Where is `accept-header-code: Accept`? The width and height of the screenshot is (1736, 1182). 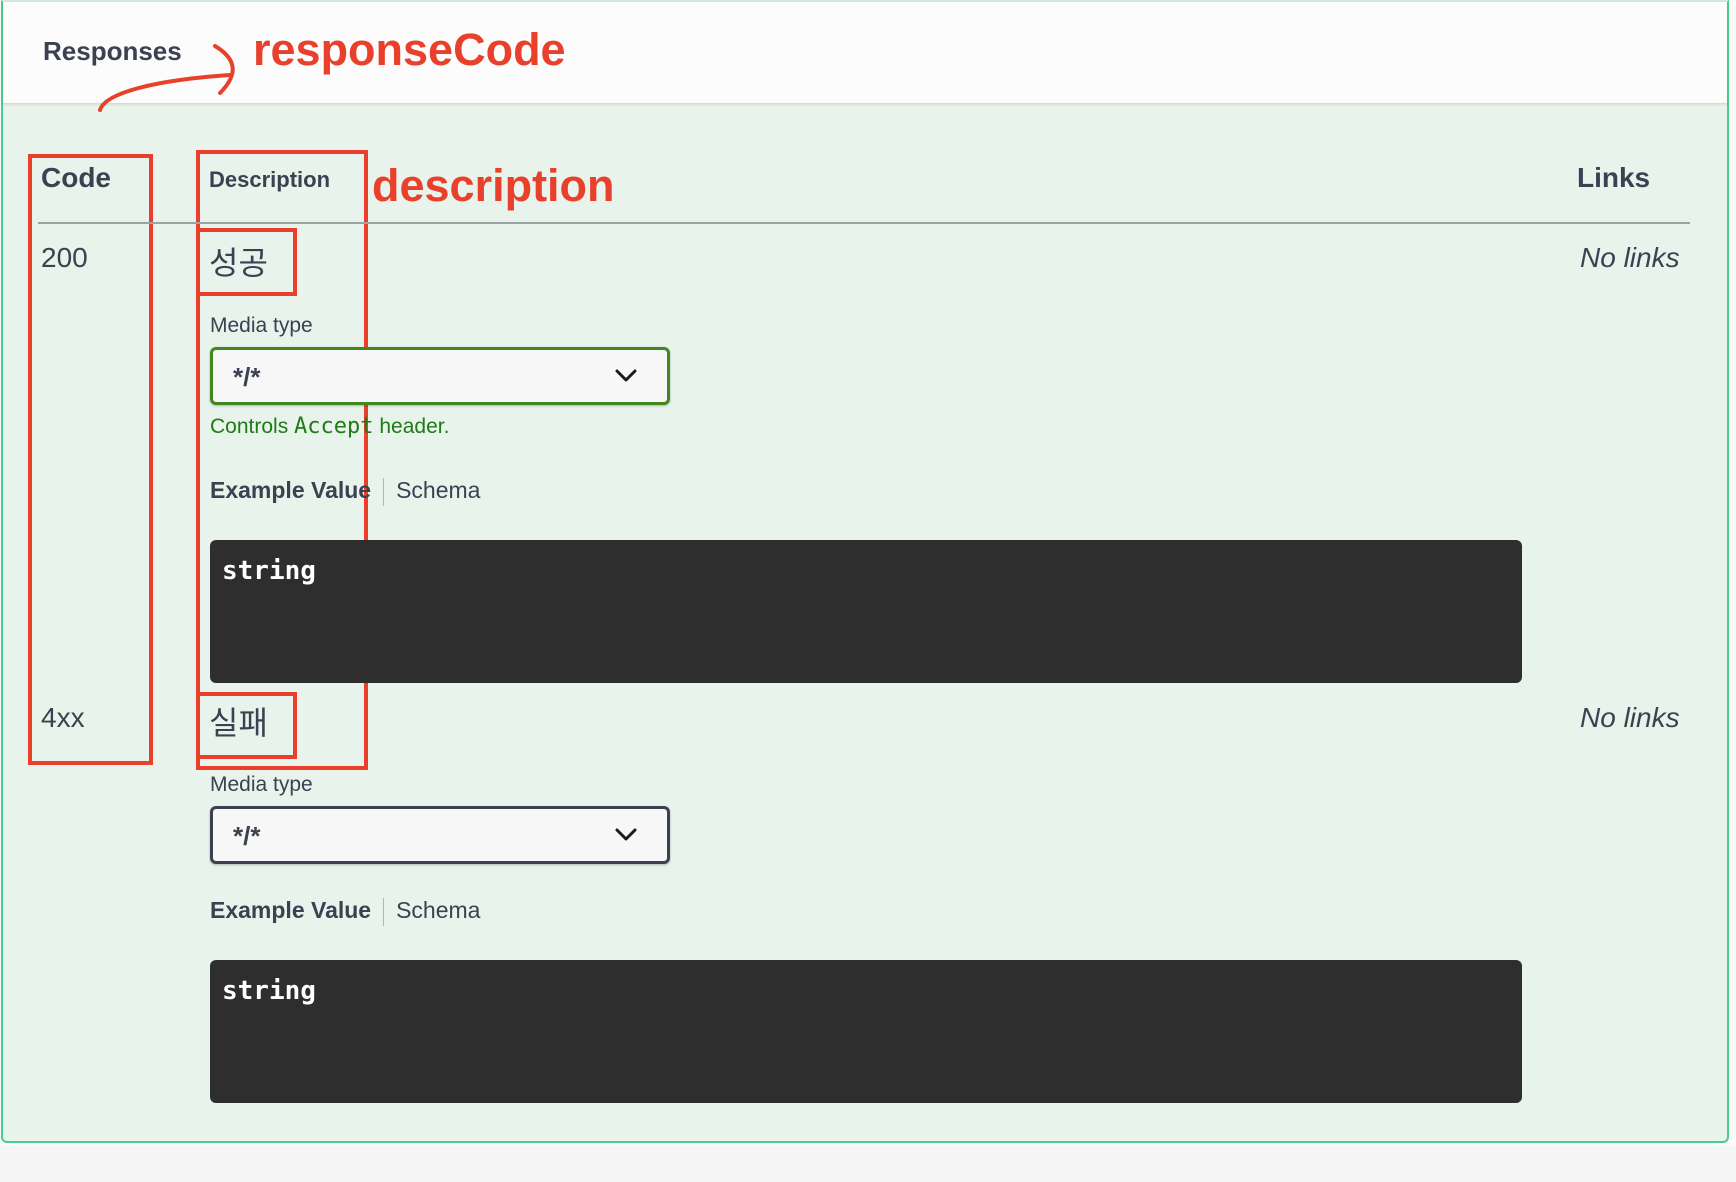 accept-header-code: Accept is located at coordinates (334, 426).